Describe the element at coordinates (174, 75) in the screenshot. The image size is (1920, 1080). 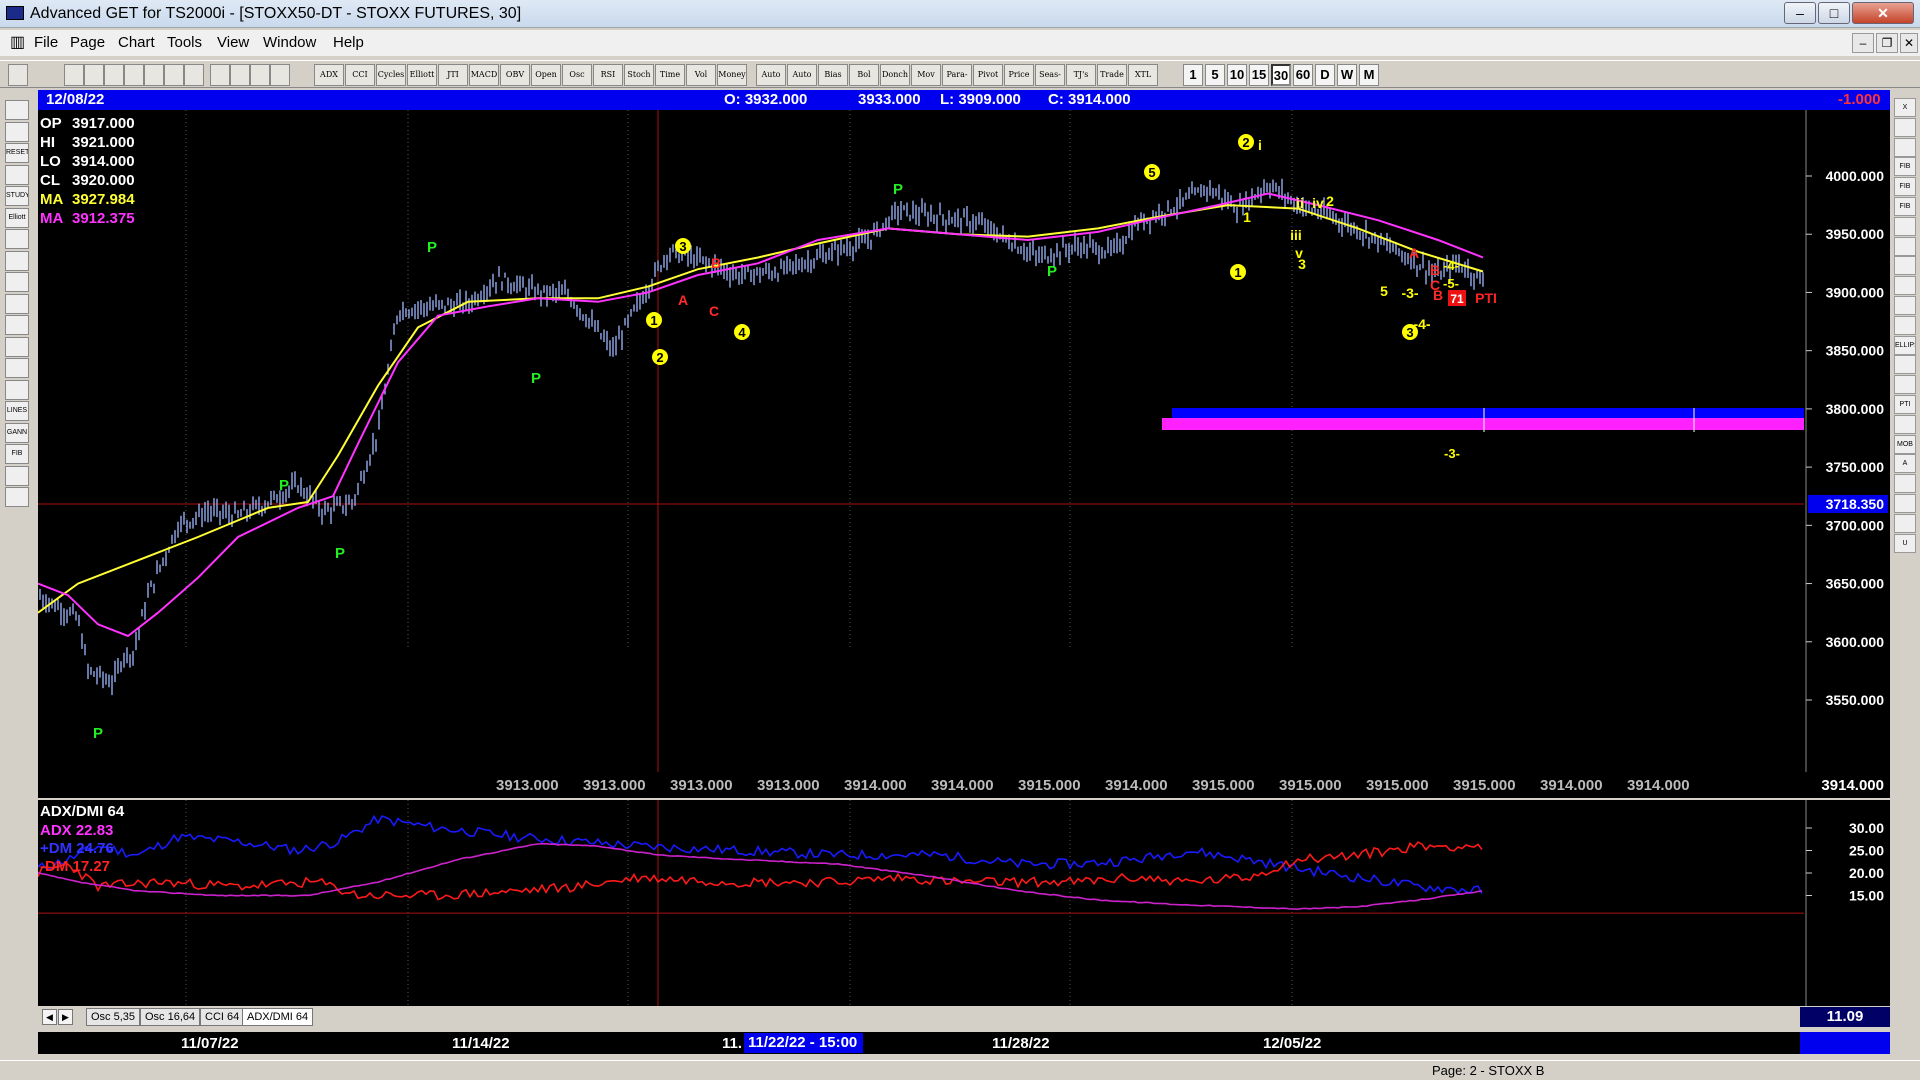
I see `delete-icon` at that location.